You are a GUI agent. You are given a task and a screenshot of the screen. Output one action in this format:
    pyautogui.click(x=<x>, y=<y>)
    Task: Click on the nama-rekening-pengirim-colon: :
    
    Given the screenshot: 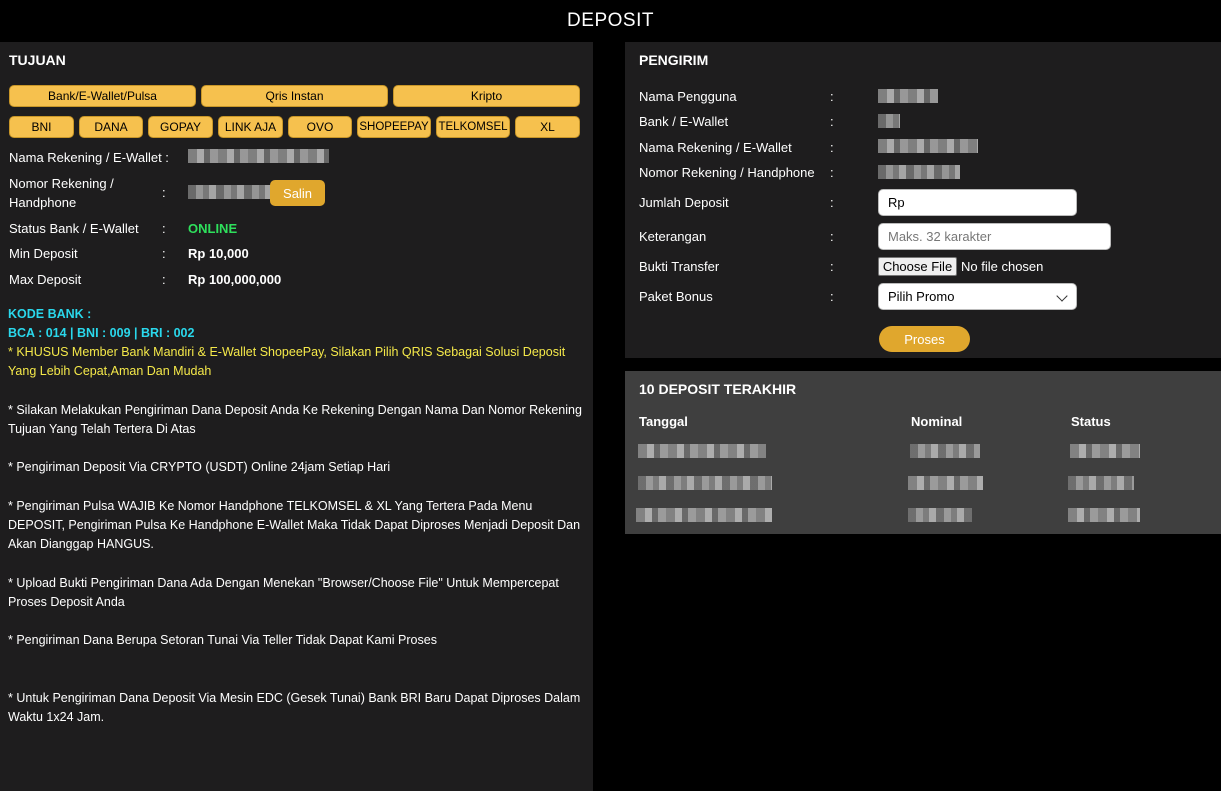 What is the action you would take?
    pyautogui.click(x=832, y=147)
    